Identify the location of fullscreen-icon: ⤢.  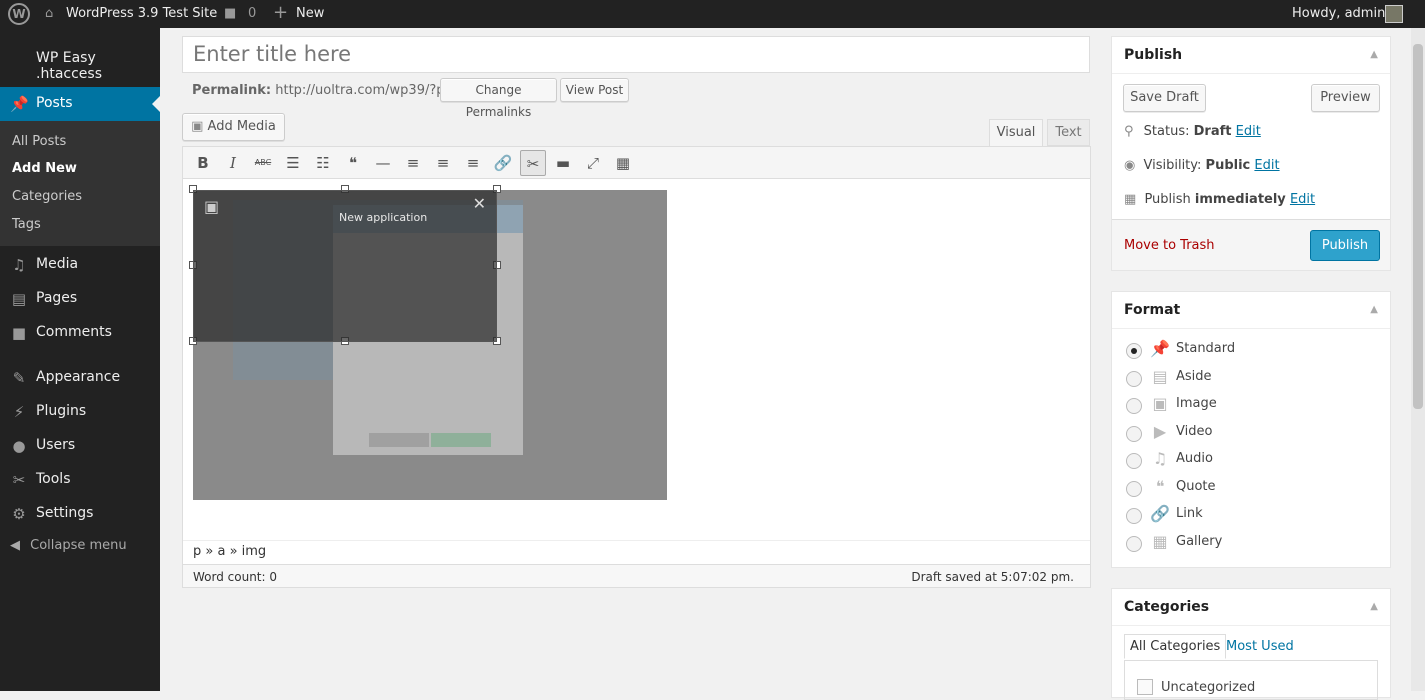
(592, 163).